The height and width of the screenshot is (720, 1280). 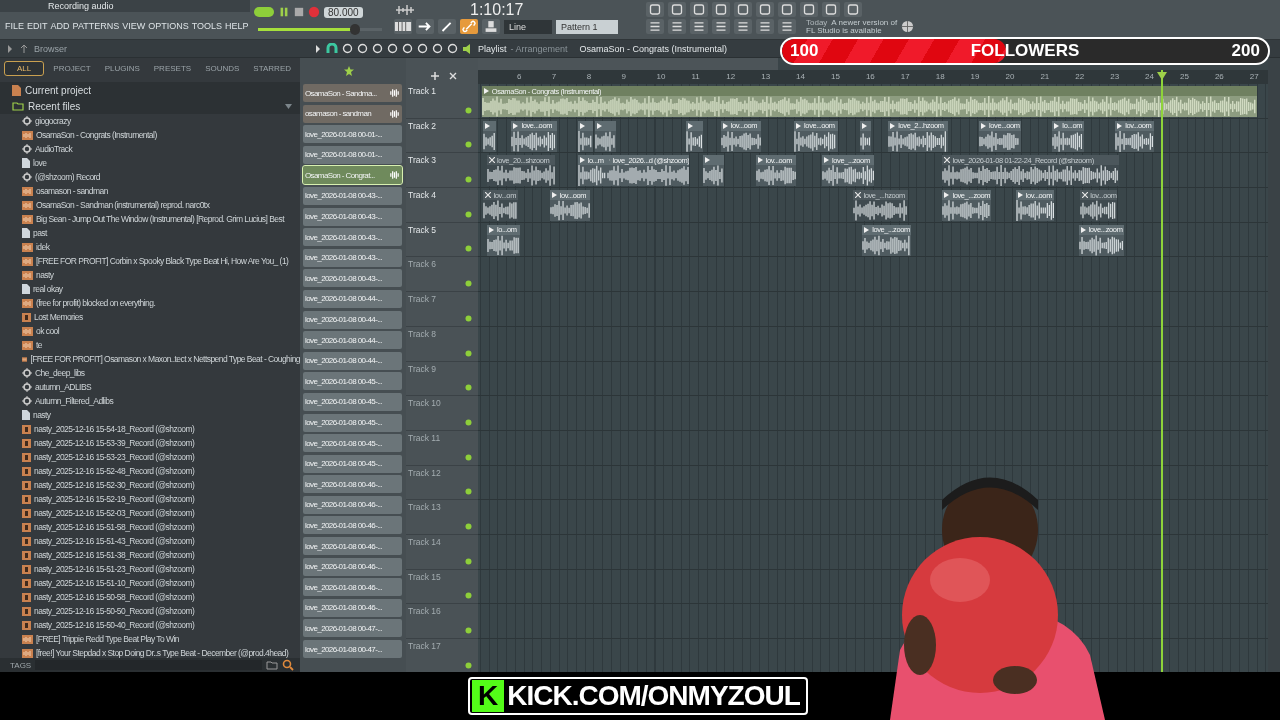 I want to click on caret-icon, so click(x=288, y=106).